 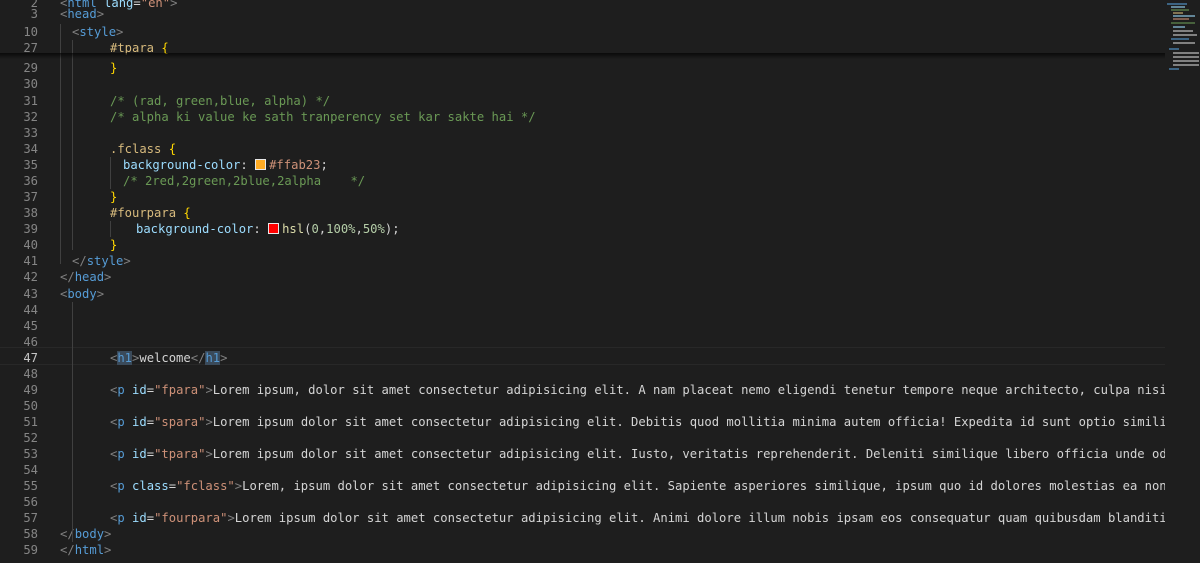 What do you see at coordinates (30, 422) in the screenshot?
I see `line-number: 51` at bounding box center [30, 422].